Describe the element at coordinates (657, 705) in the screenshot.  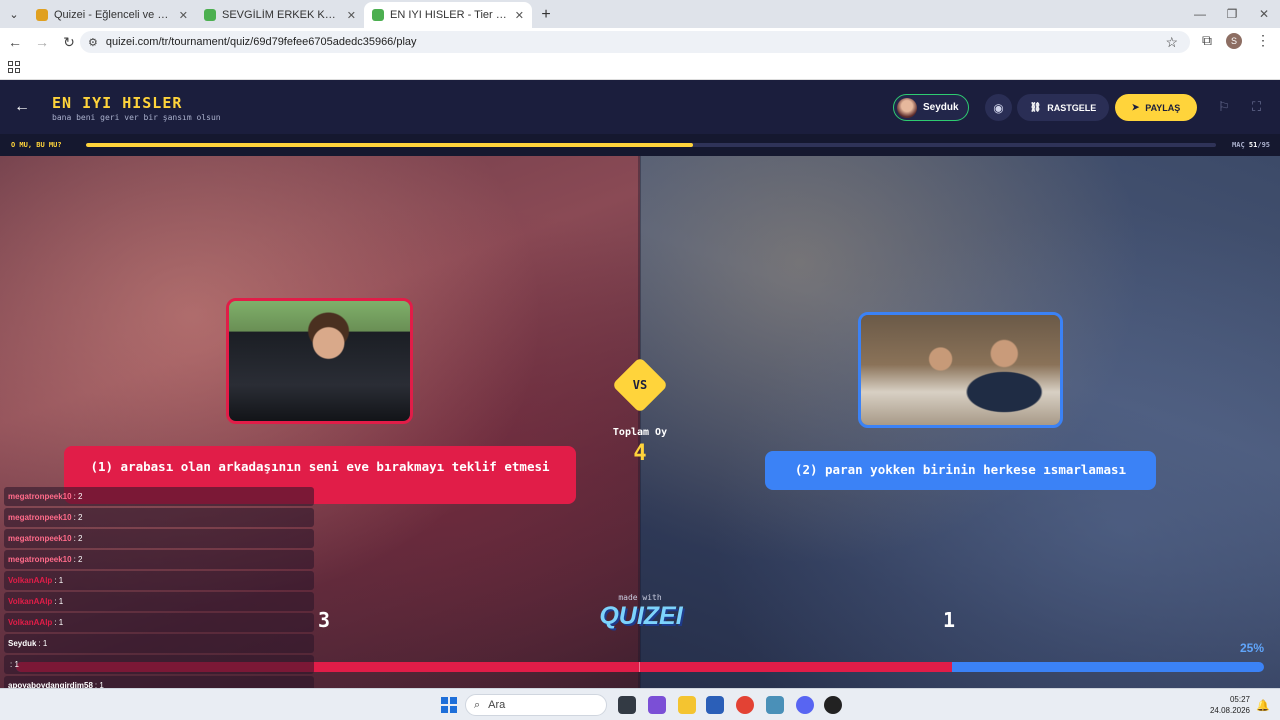
I see `copilot-icon` at that location.